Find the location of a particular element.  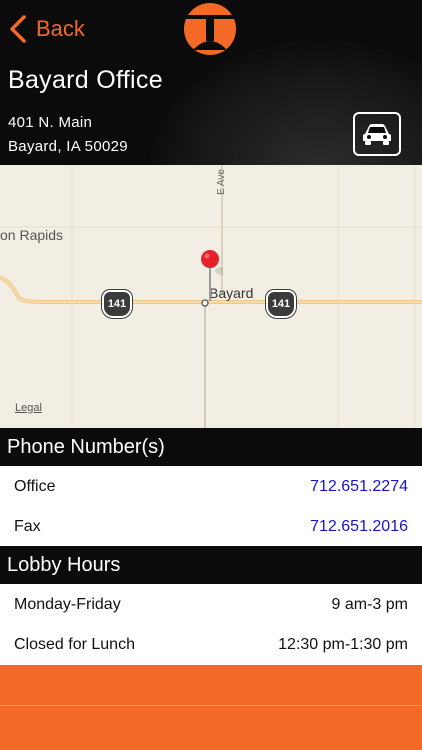

back-label: Back is located at coordinates (60, 28).